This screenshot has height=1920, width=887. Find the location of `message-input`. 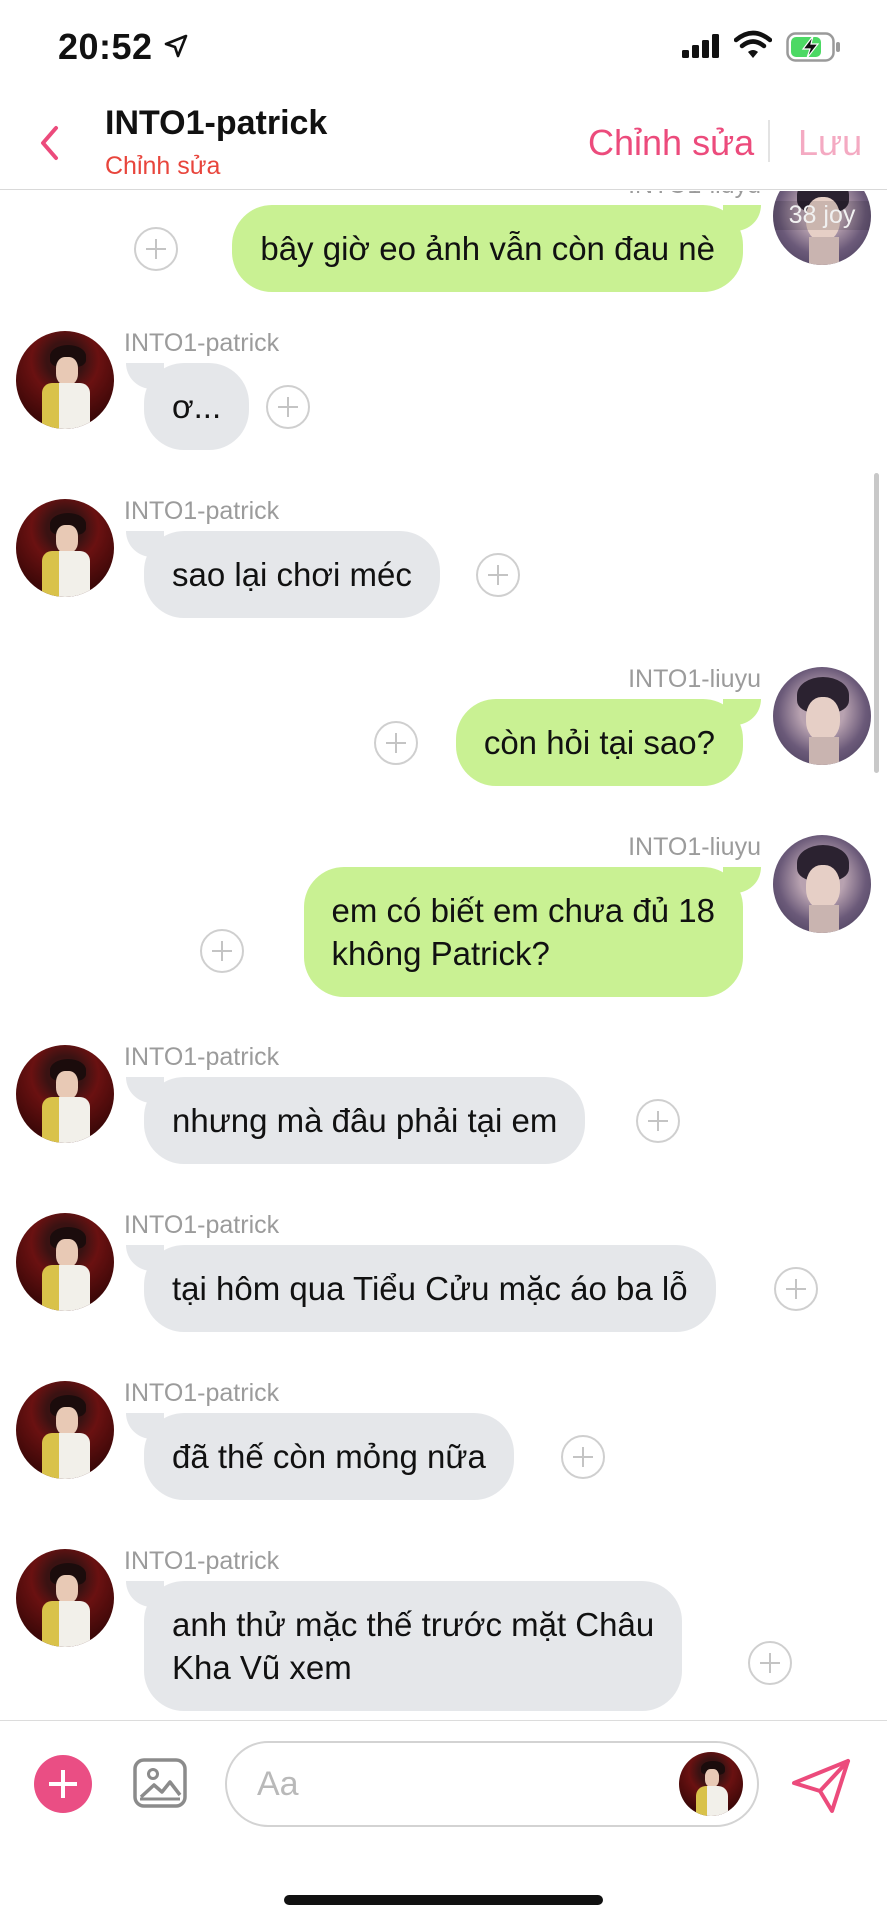

message-input is located at coordinates (447, 1784).